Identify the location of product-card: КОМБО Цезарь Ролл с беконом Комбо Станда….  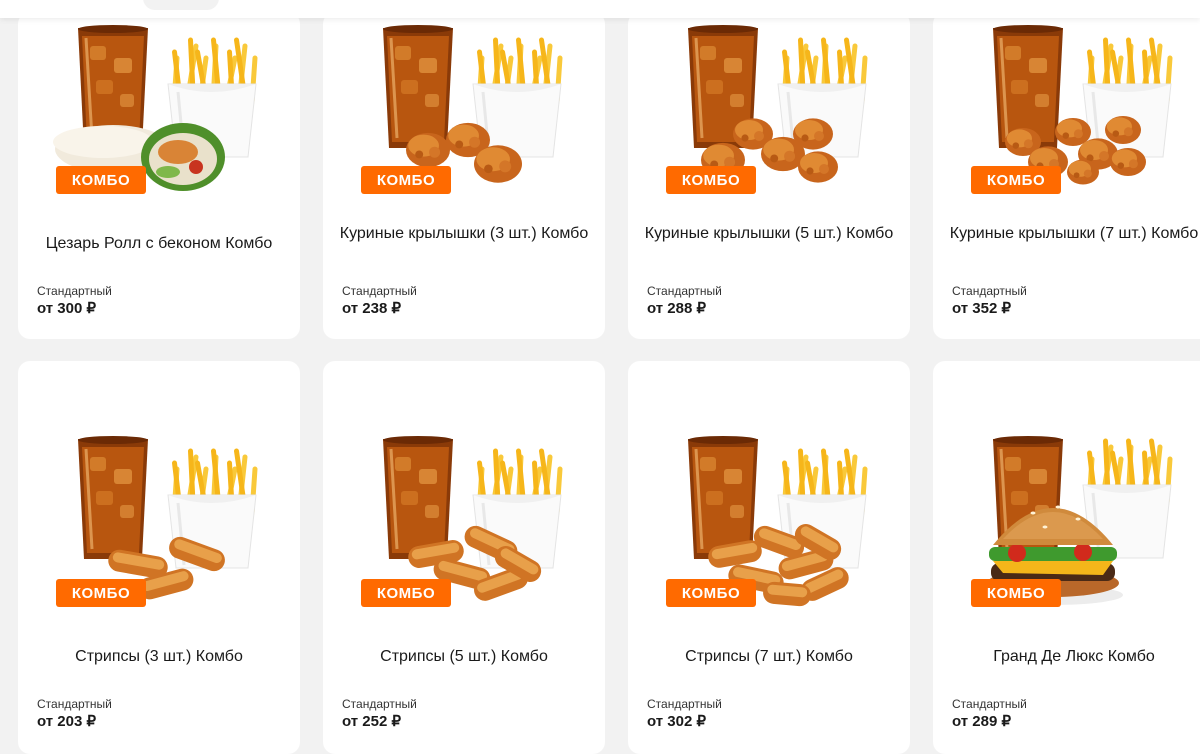
(159, 175).